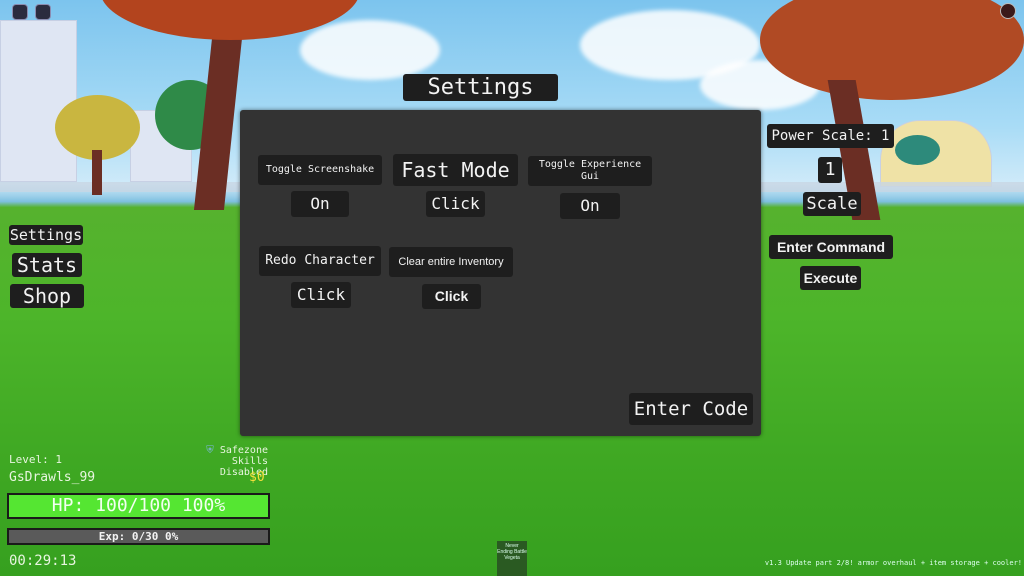 This screenshot has height=576, width=1024. Describe the element at coordinates (43, 12) in the screenshot. I see `chat-icon` at that location.